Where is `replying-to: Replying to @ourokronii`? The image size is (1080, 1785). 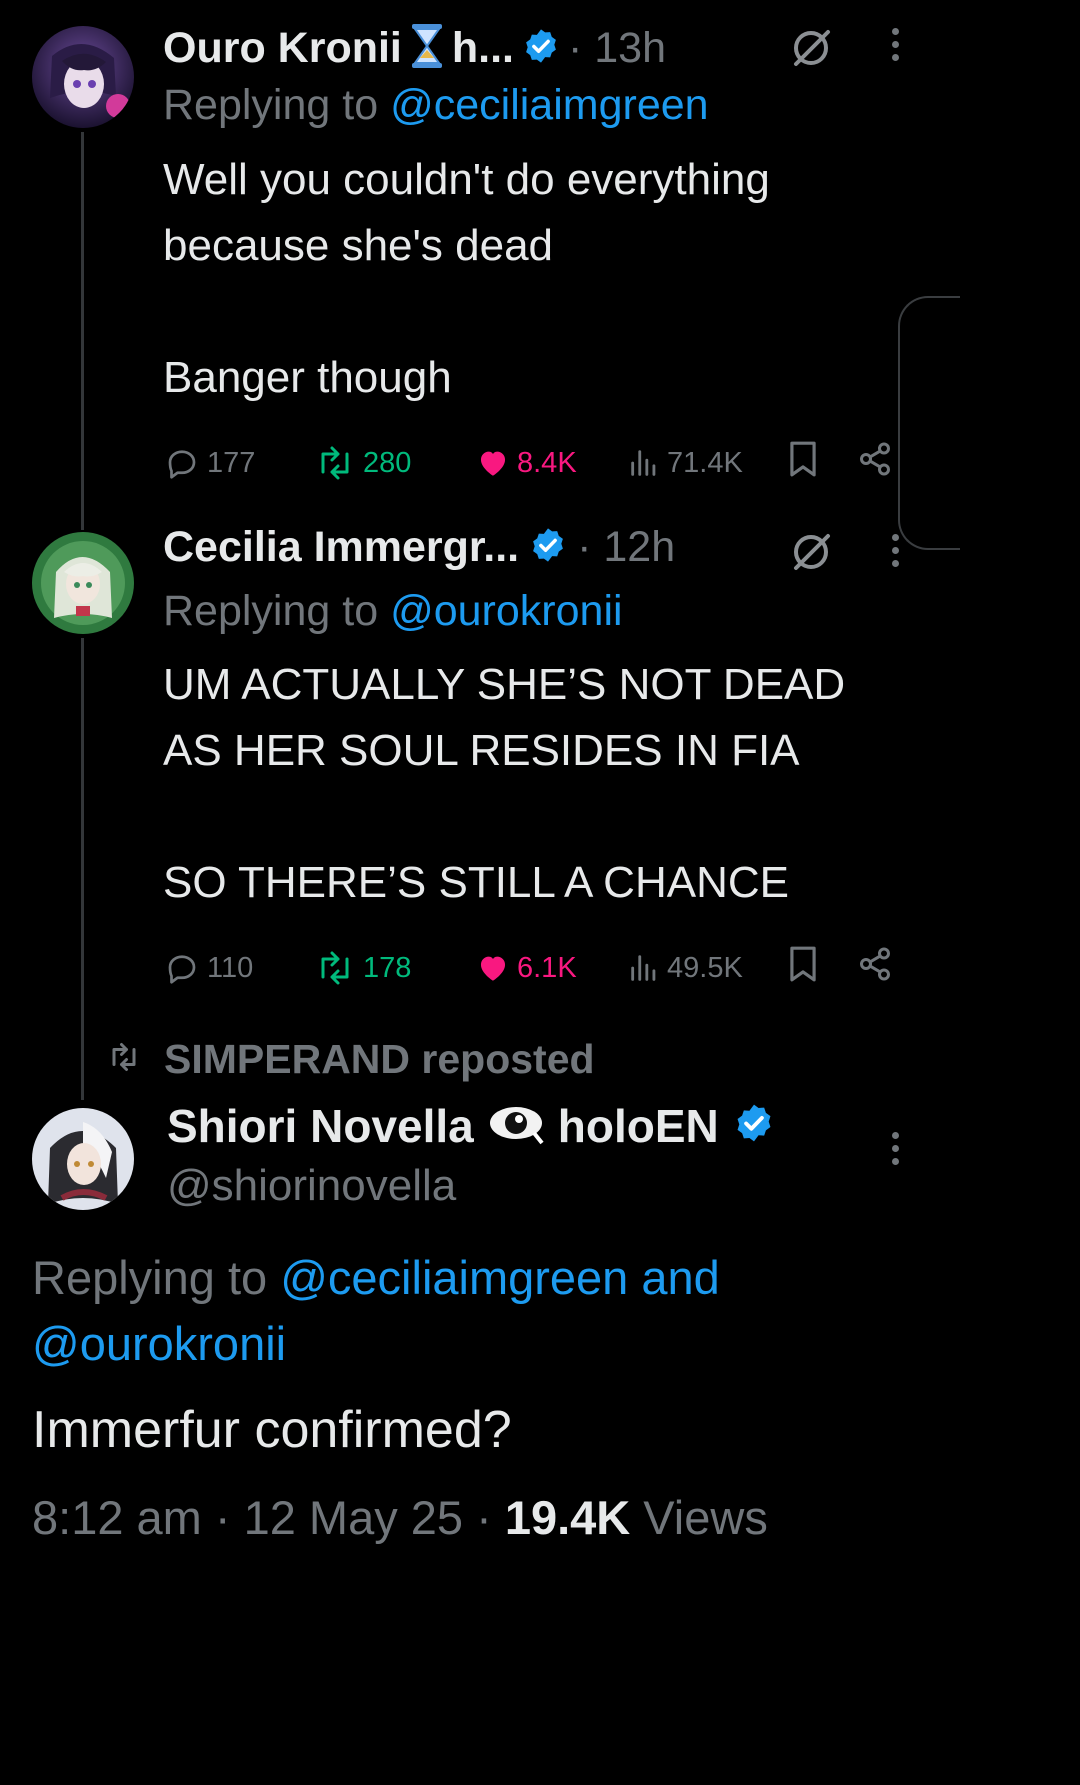 replying-to: Replying to @ourokronii is located at coordinates (393, 611).